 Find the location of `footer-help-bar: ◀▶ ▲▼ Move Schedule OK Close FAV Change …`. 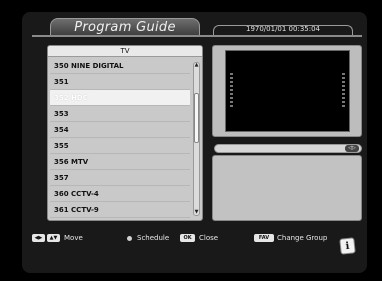

footer-help-bar: ◀▶ ▲▼ Move Schedule OK Close FAV Change … is located at coordinates (197, 238).